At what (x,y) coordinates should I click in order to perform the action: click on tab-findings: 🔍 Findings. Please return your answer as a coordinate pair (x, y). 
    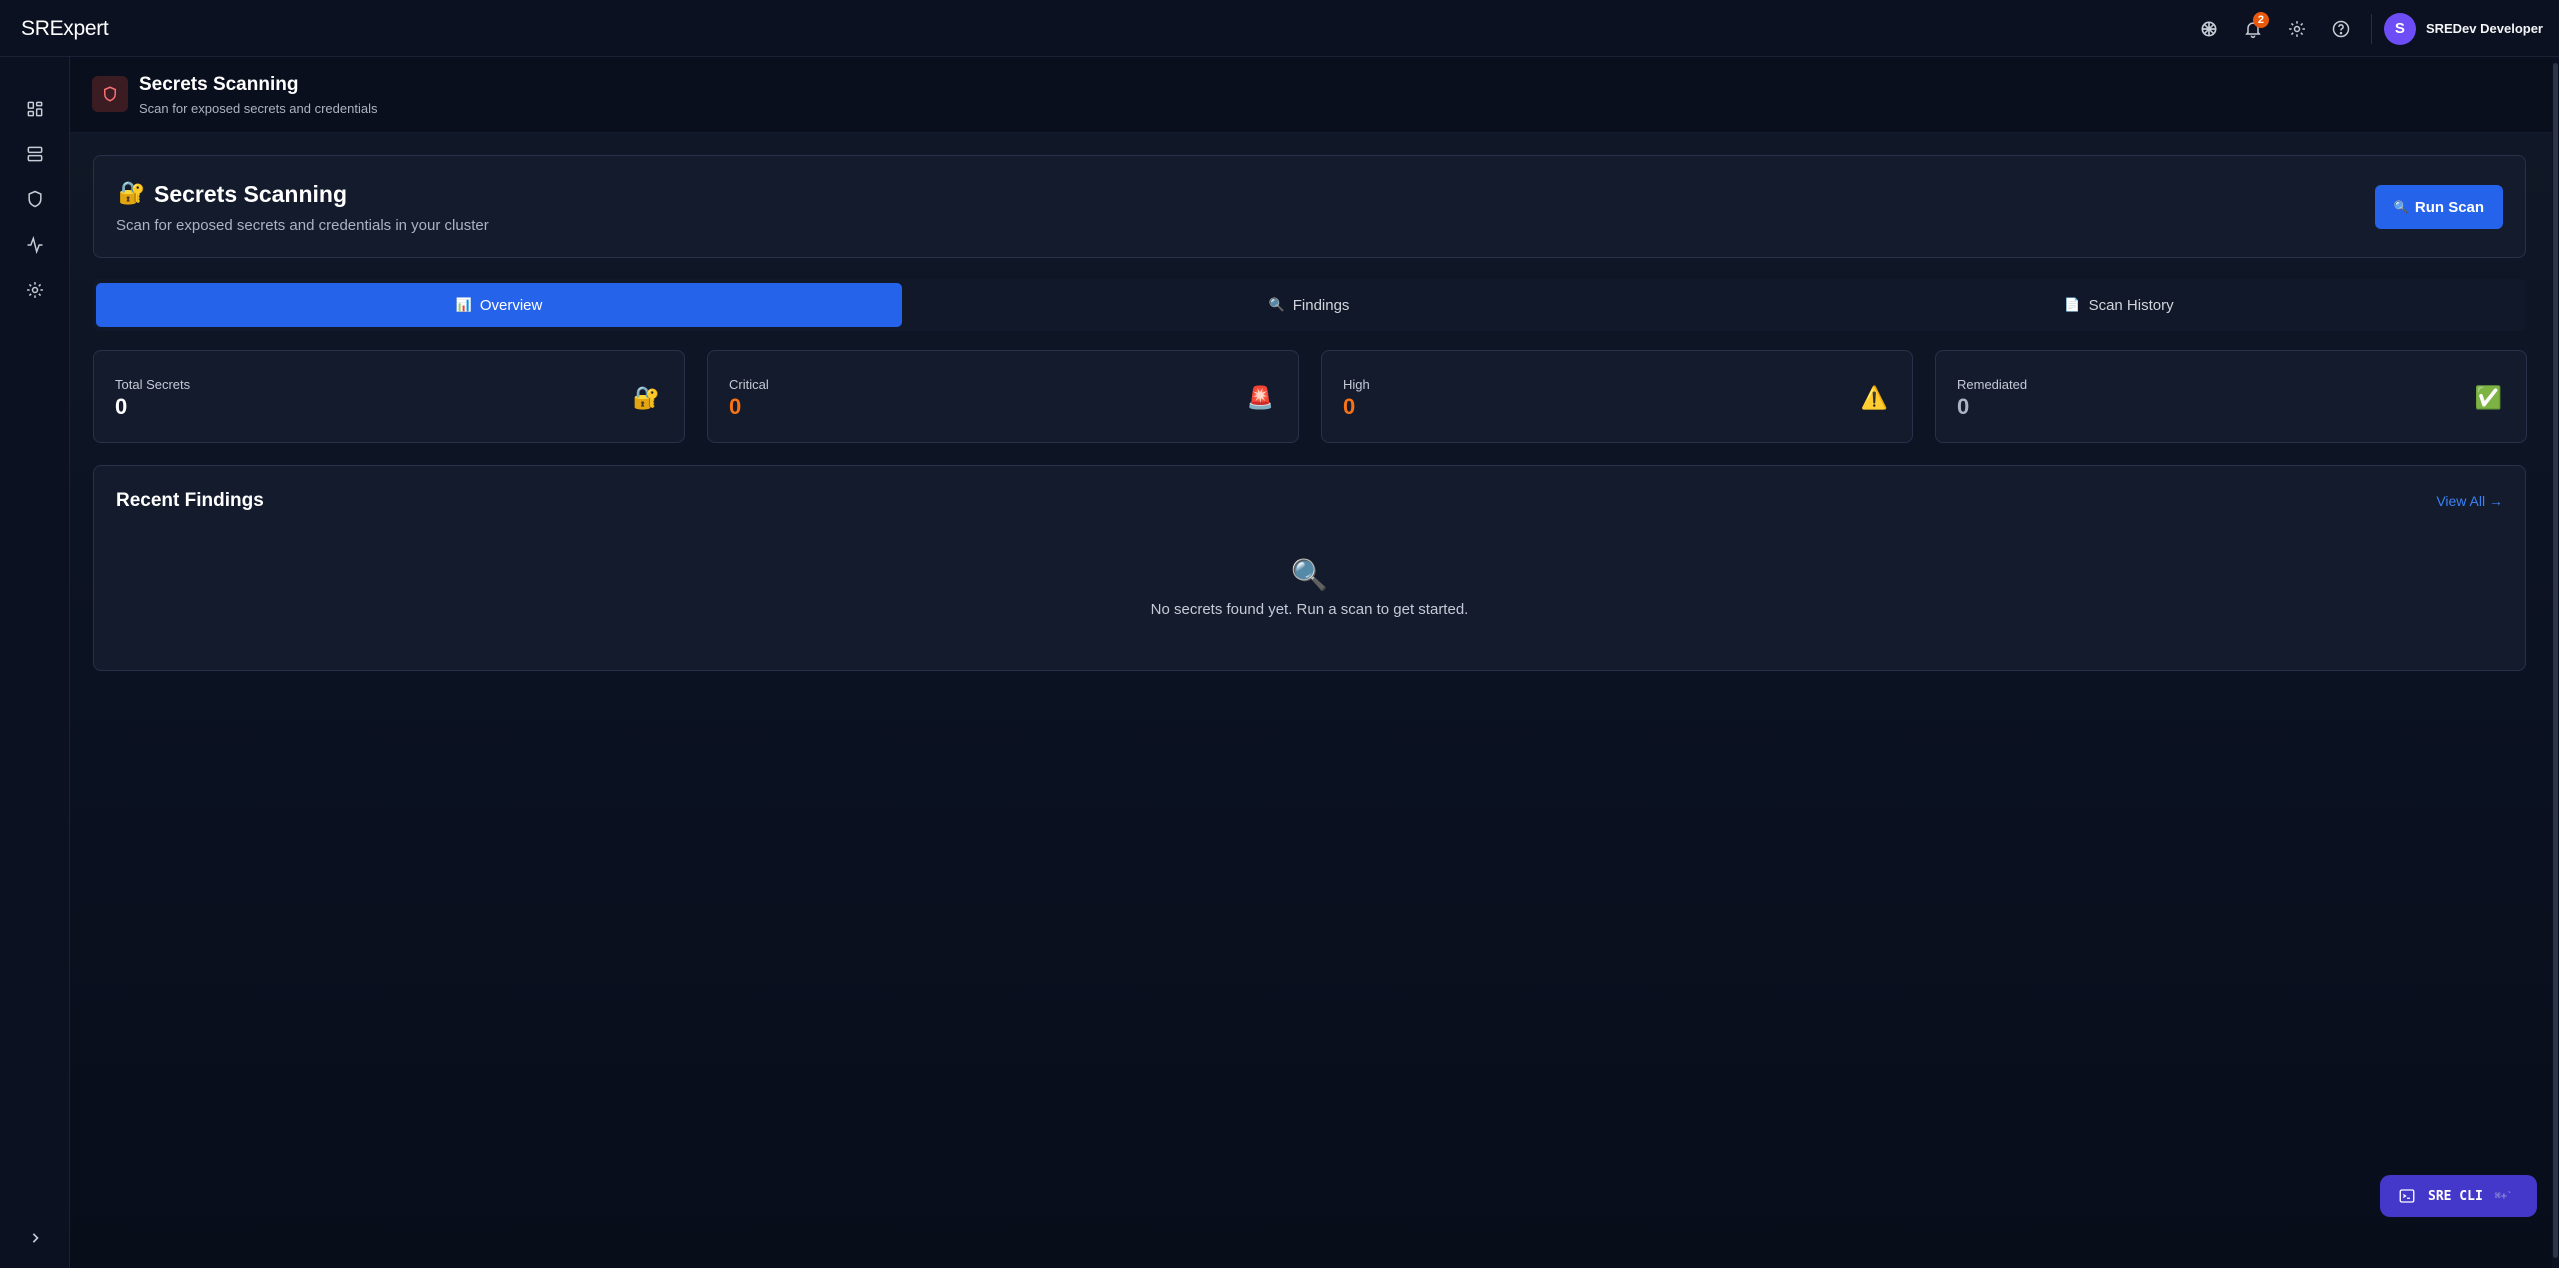
    Looking at the image, I should click on (1309, 305).